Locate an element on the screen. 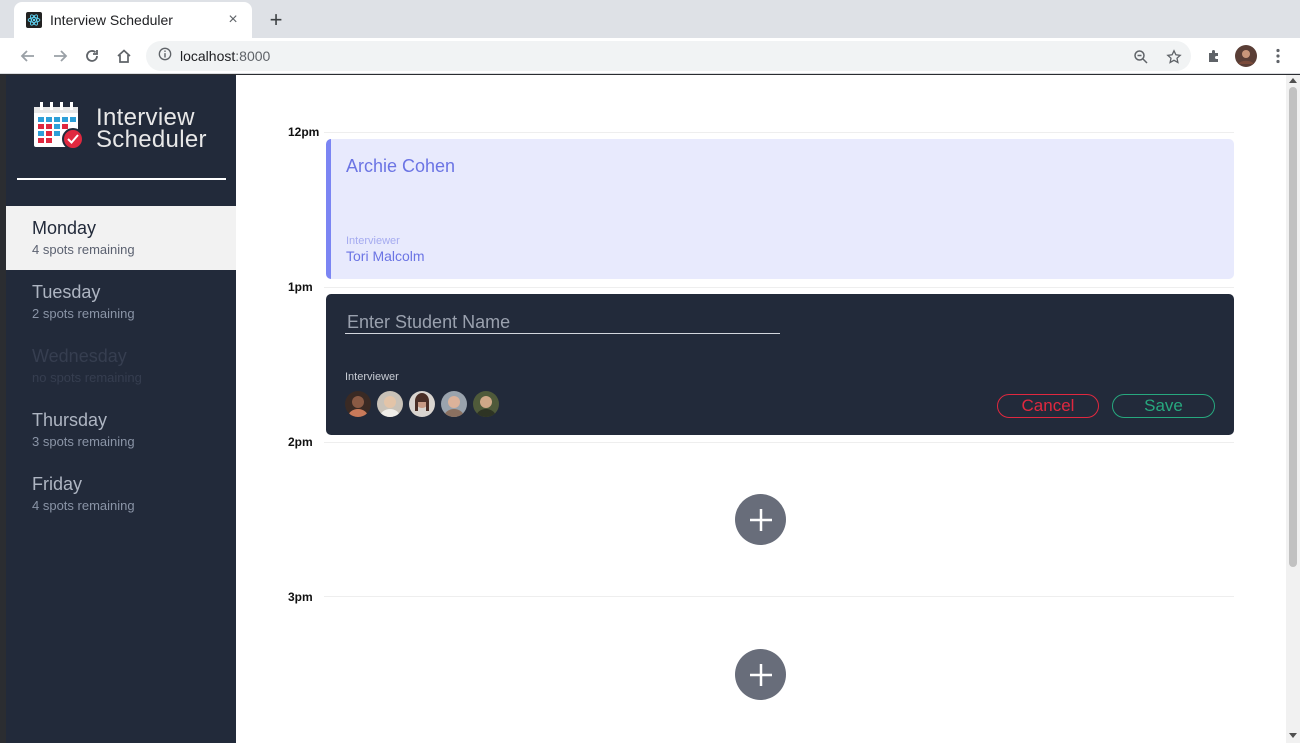 The height and width of the screenshot is (743, 1300). react-icon is located at coordinates (34, 20).